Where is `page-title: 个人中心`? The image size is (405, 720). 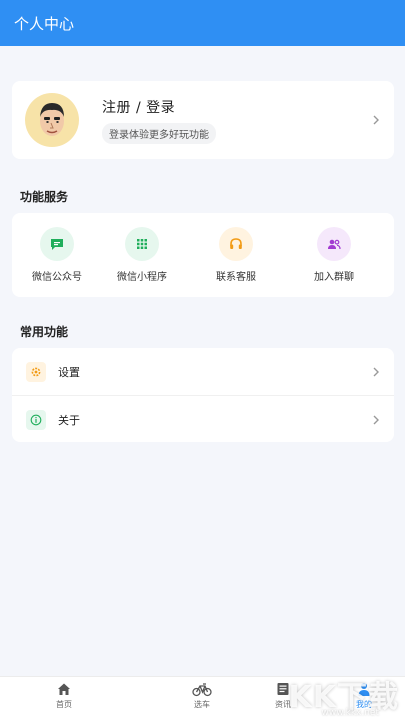
page-title: 个人中心 is located at coordinates (44, 23).